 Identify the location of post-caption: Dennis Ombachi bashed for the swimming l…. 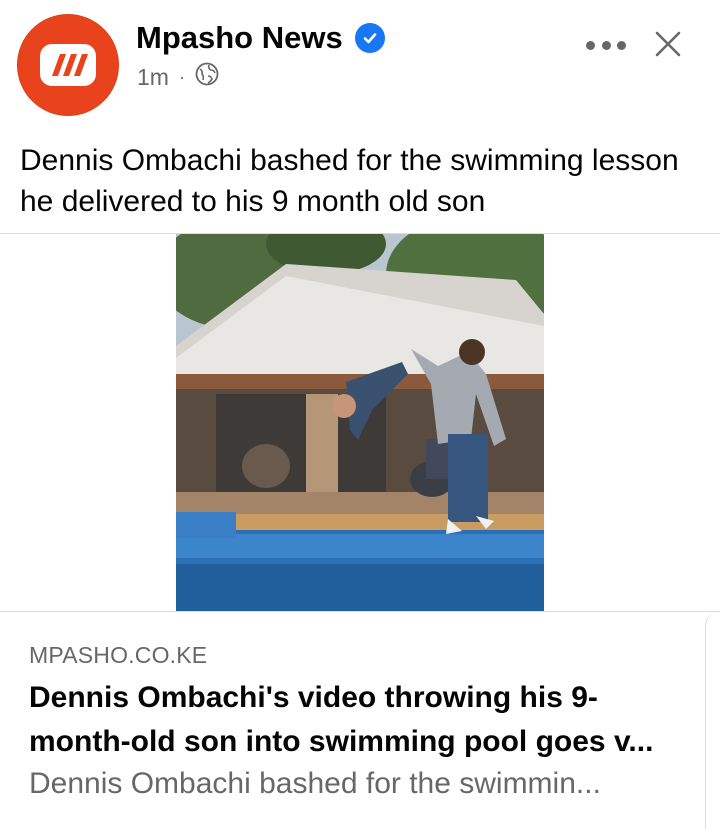
(349, 181).